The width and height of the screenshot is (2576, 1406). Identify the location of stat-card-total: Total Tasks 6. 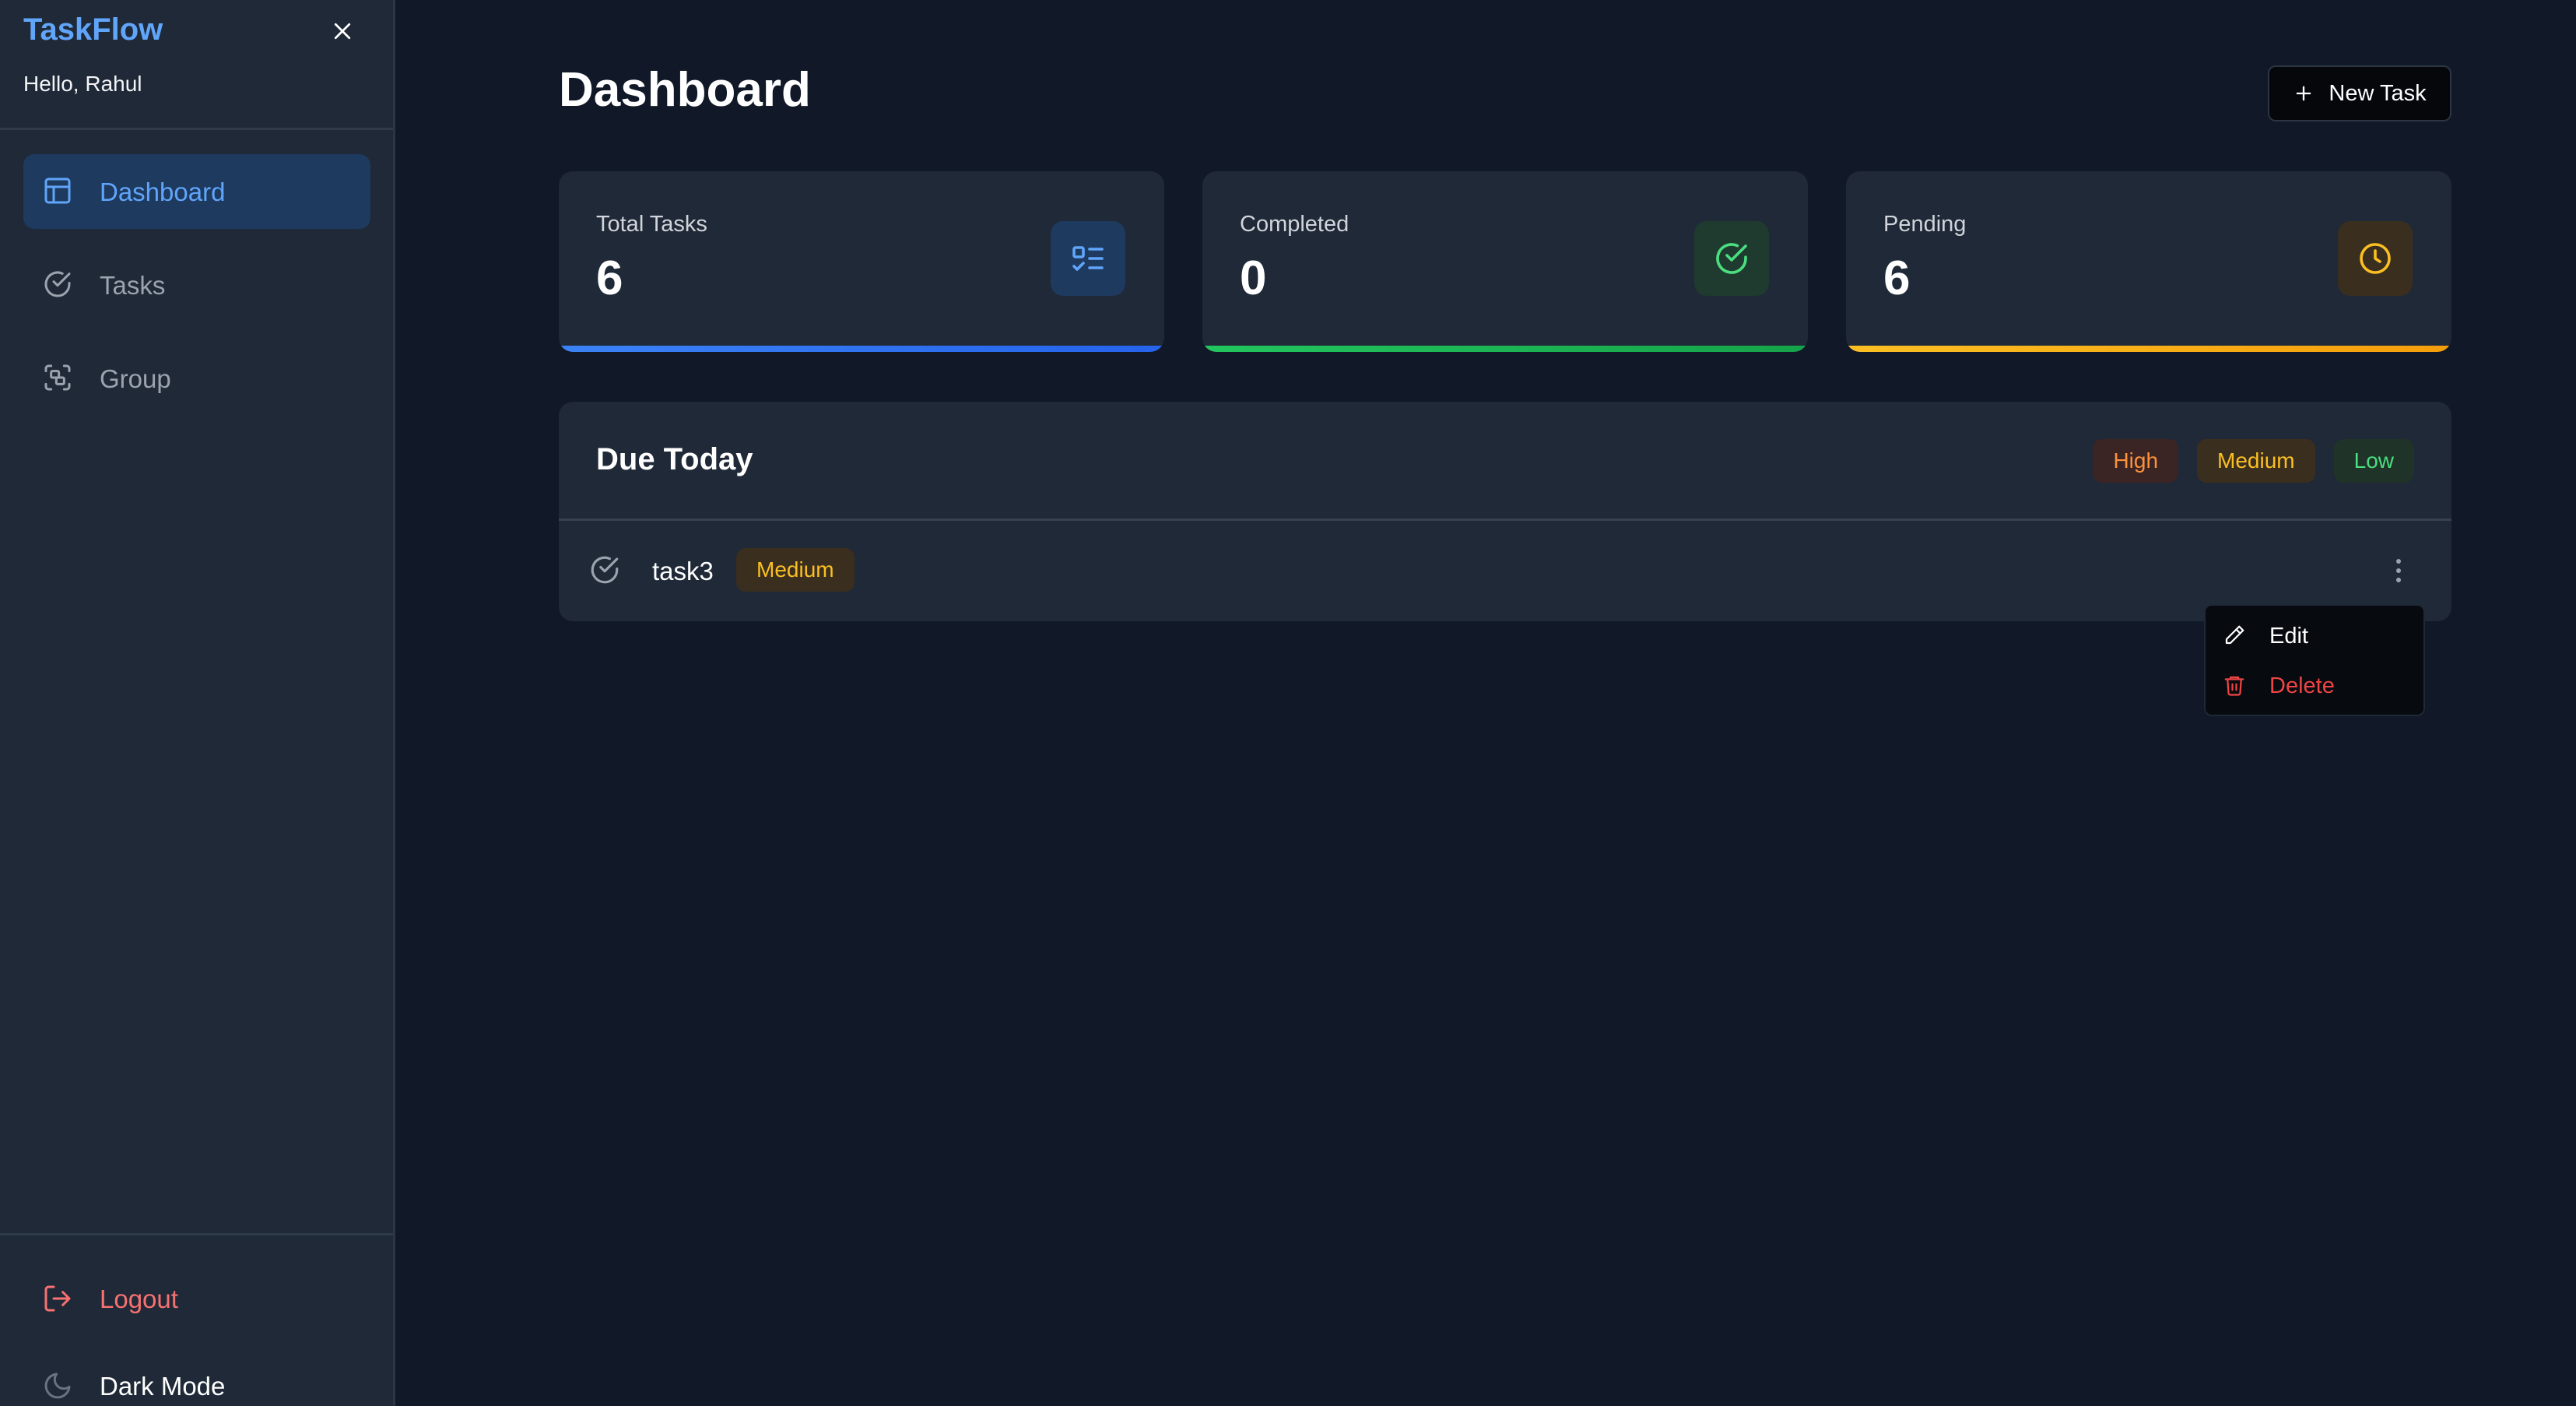
(862, 261).